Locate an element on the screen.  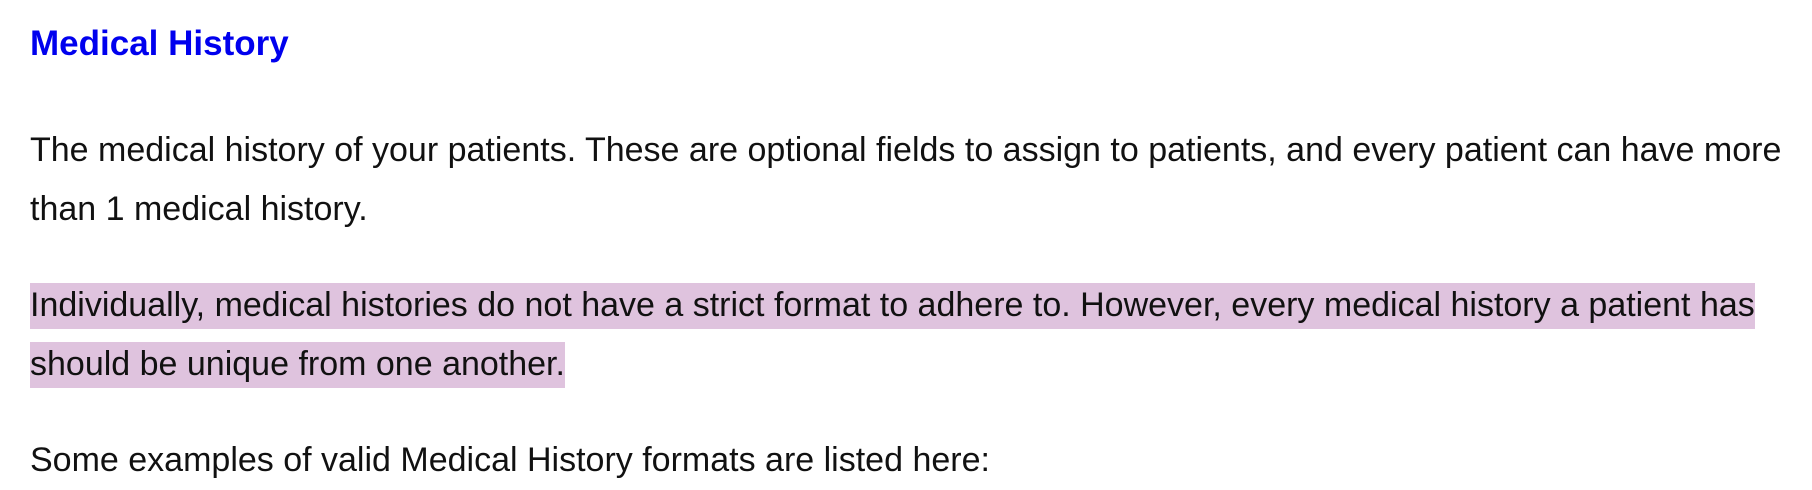
section-heading: Medical History is located at coordinates (159, 43).